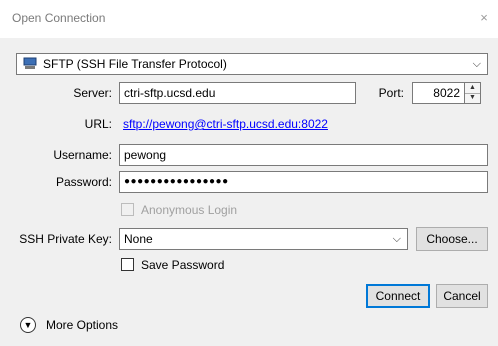 This screenshot has width=498, height=346. Describe the element at coordinates (438, 93) in the screenshot. I see `port-input: 8022` at that location.